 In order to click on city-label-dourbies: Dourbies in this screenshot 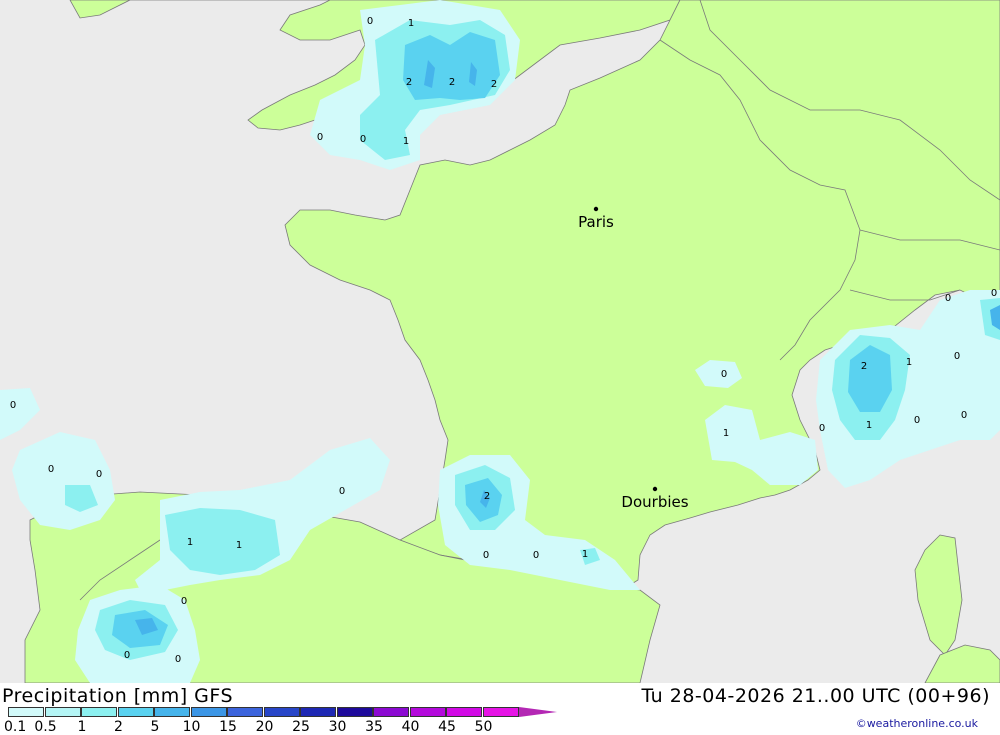, I will do `click(654, 502)`.